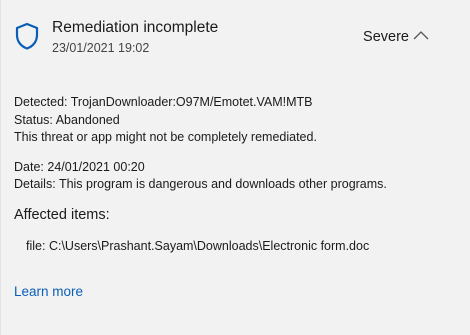  I want to click on learn-more-link: Learn more, so click(48, 291).